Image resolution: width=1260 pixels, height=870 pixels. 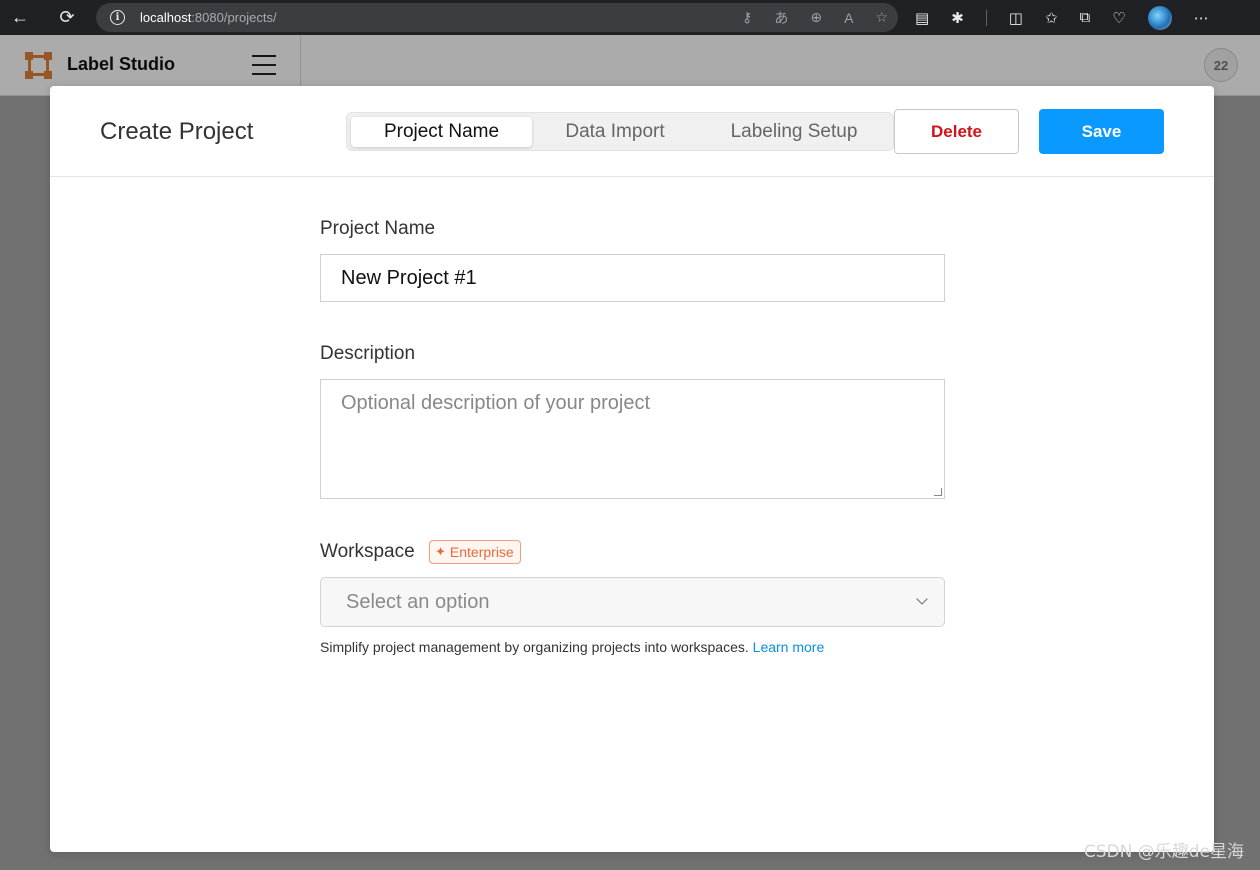 What do you see at coordinates (1163, 852) in the screenshot?
I see `watermark: CSDN @乐趣de星海` at bounding box center [1163, 852].